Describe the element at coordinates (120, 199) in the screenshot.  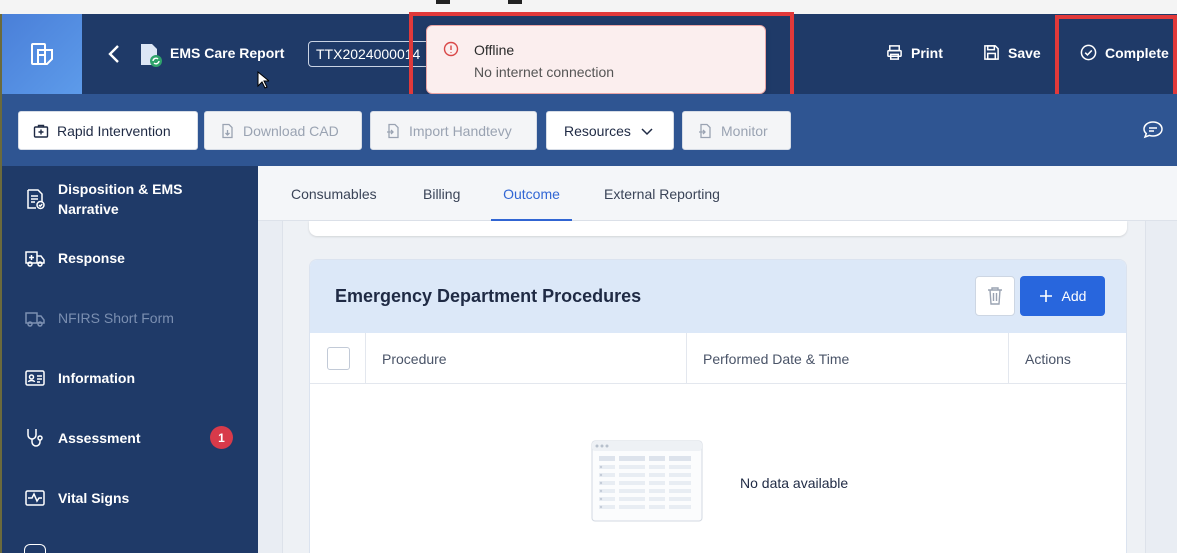
I see `sidebar-item-label: Disposition & EMS Narrative` at that location.